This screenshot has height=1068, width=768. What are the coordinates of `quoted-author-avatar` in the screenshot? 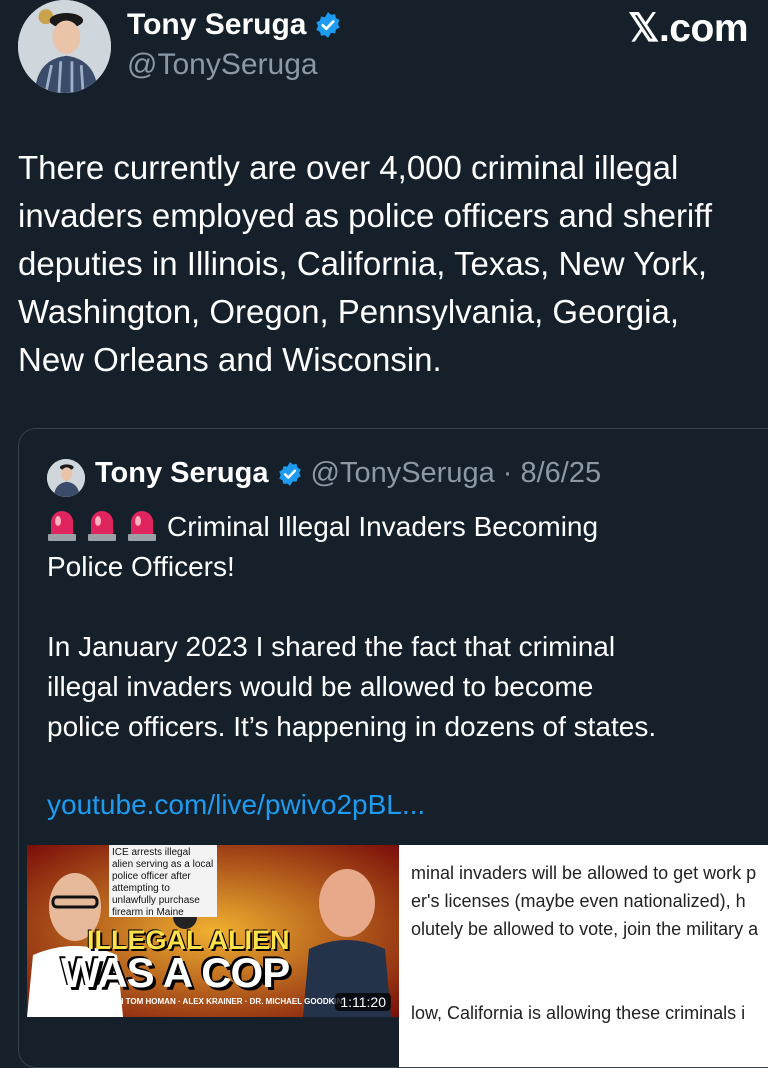 It's located at (66, 478).